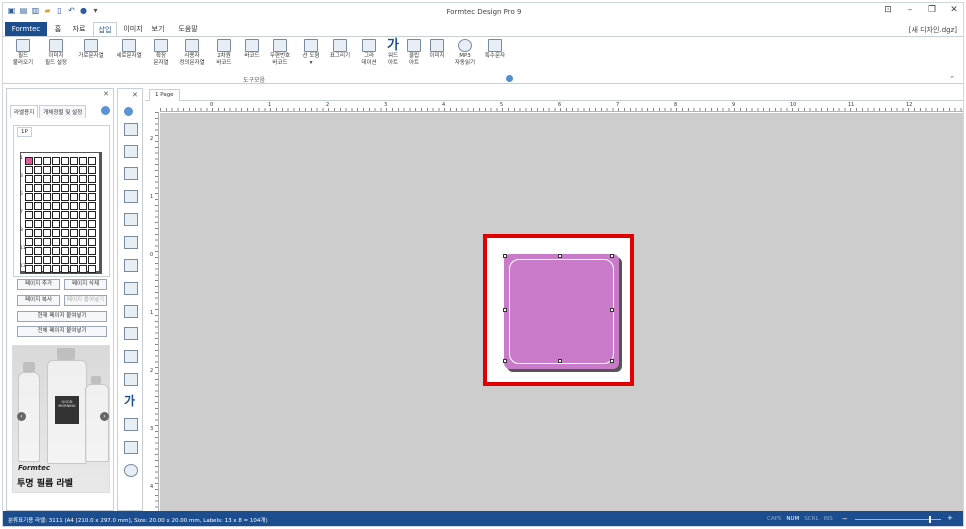  Describe the element at coordinates (21, 416) in the screenshot. I see `ad-prev-arrow-icon: ‹` at that location.